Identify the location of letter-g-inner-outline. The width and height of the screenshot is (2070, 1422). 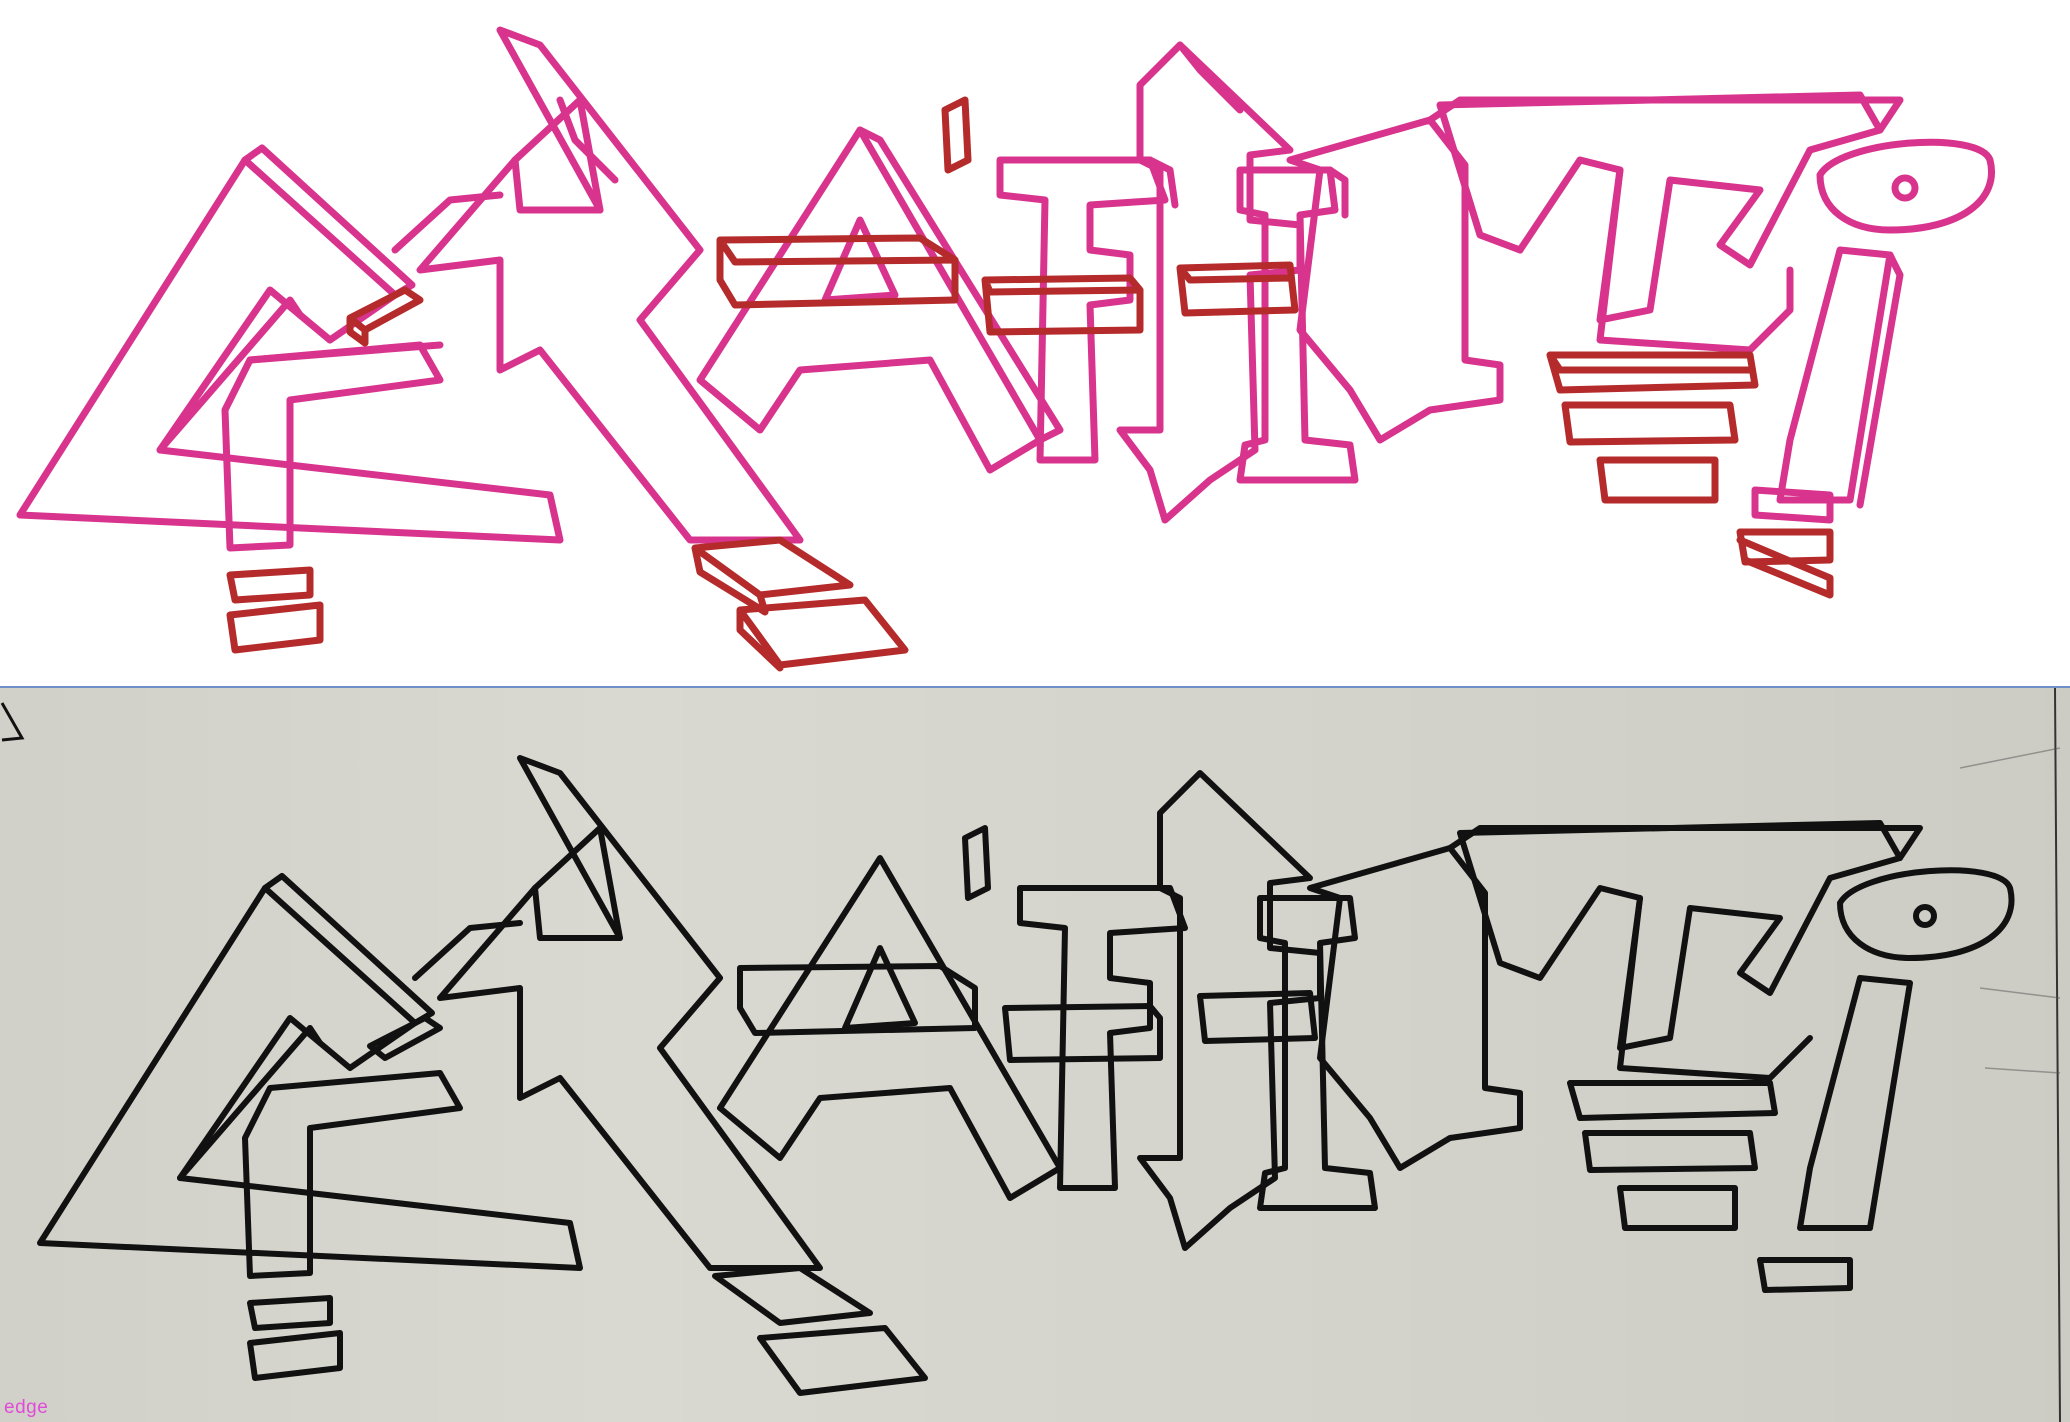
(332, 446).